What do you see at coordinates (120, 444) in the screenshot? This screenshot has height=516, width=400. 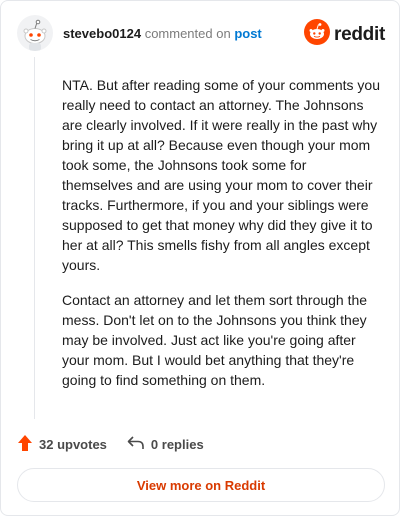 I see `comment-footer: 32 upvotes 0 replies` at bounding box center [120, 444].